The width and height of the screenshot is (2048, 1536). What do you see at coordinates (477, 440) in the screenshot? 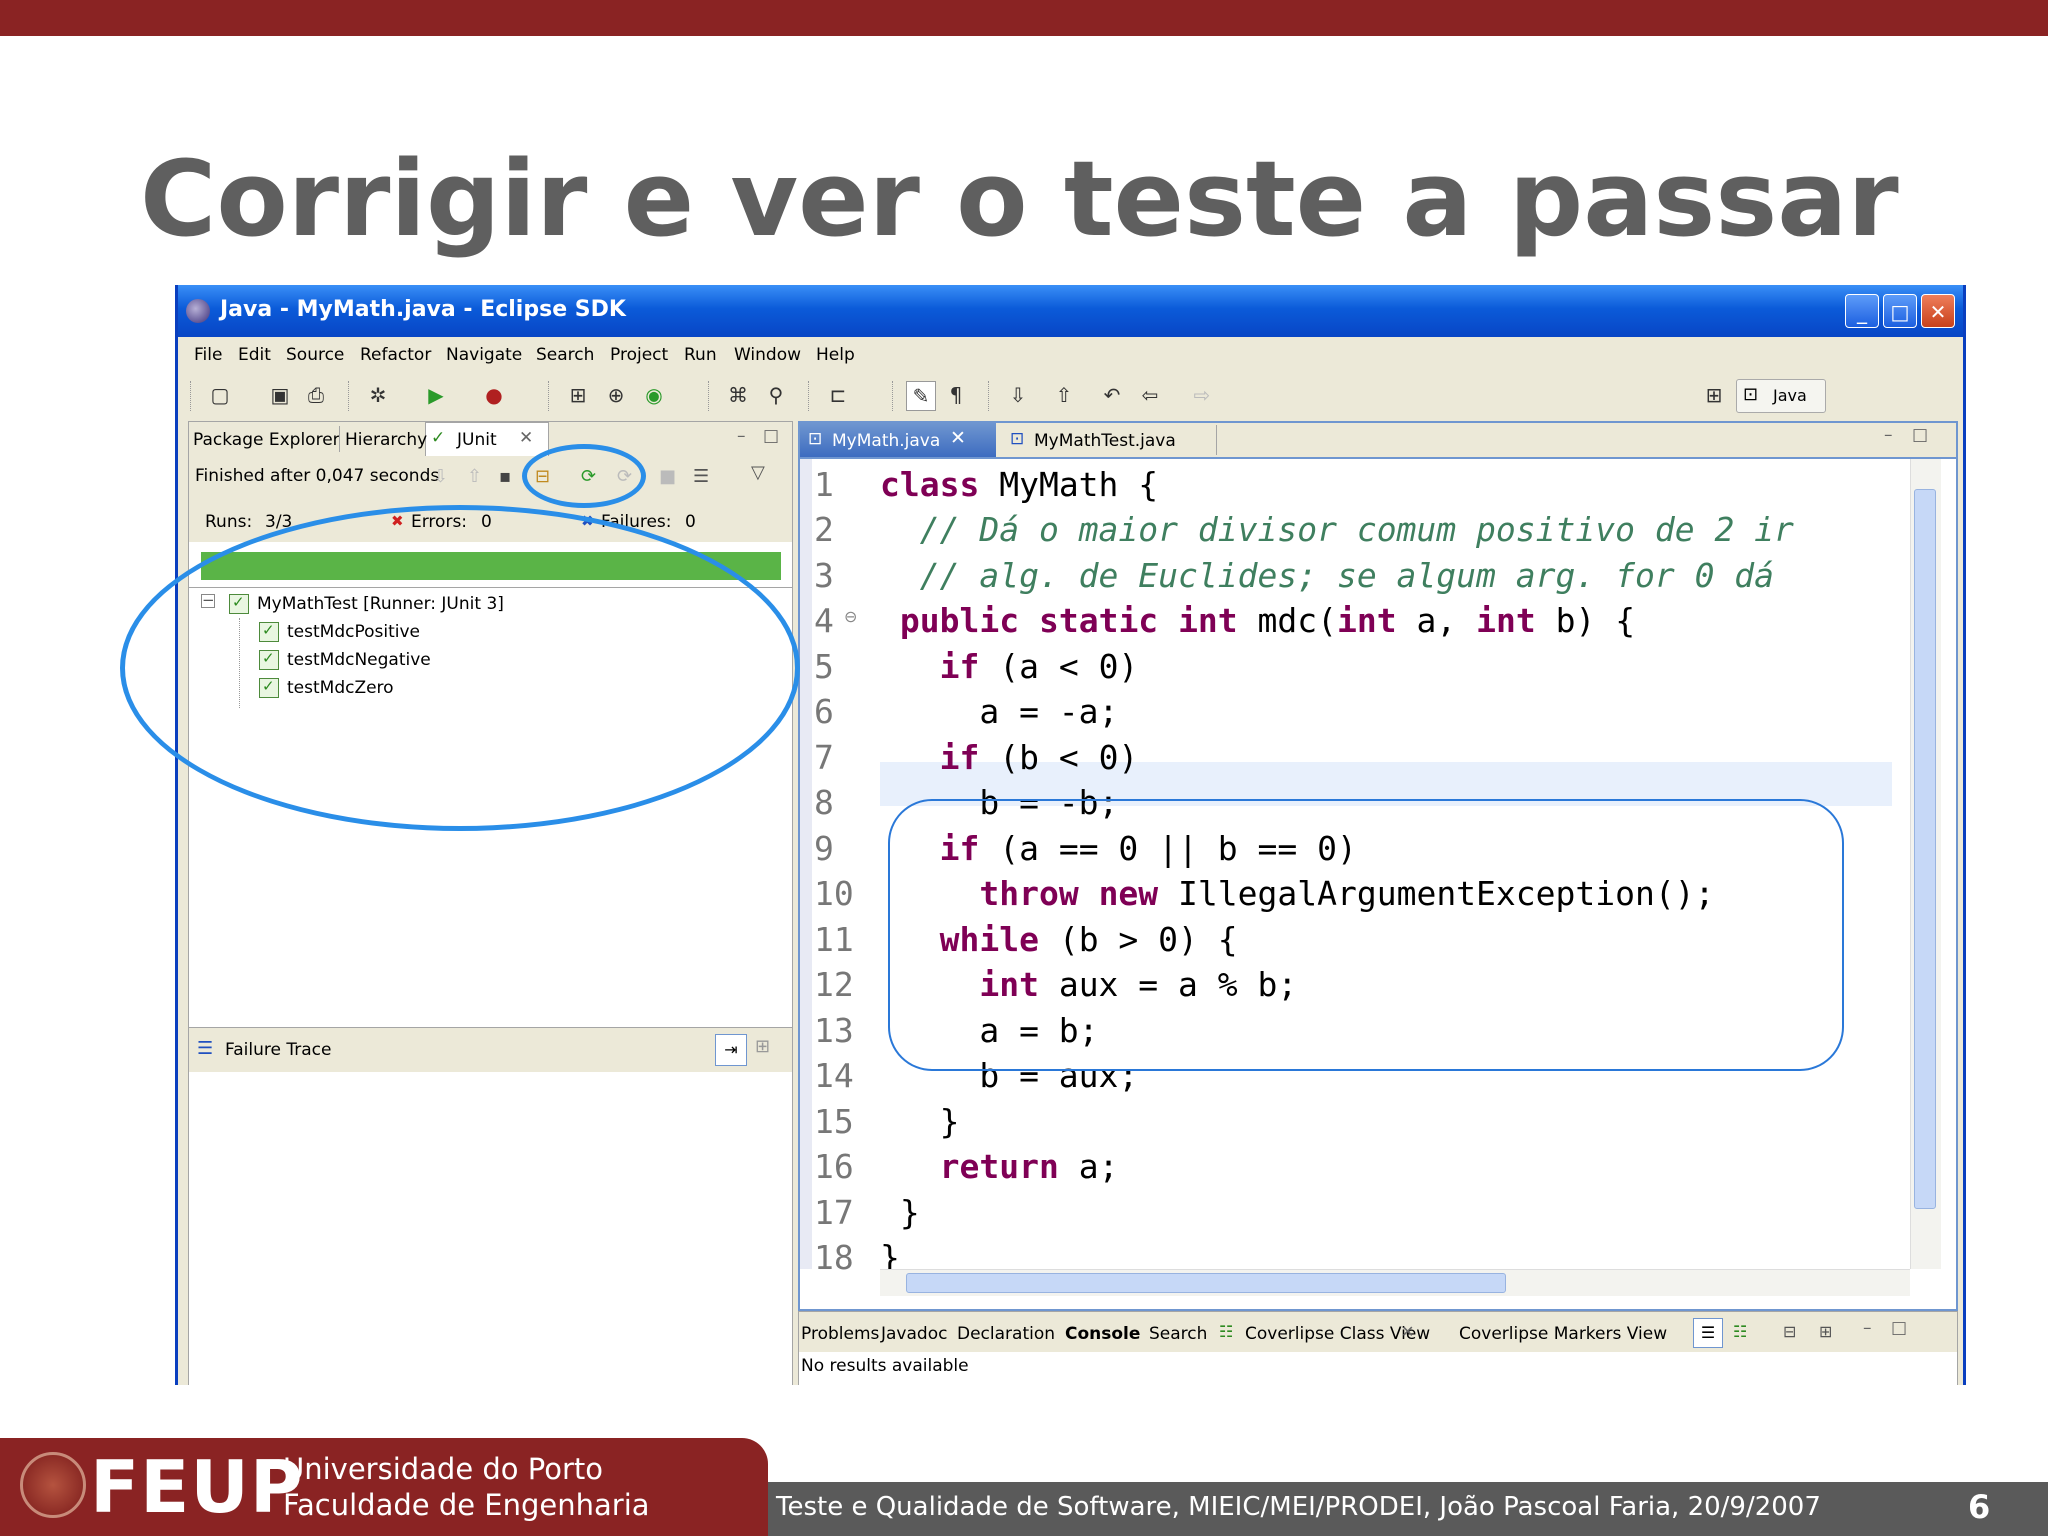
I see `tab-junit: JUnit` at bounding box center [477, 440].